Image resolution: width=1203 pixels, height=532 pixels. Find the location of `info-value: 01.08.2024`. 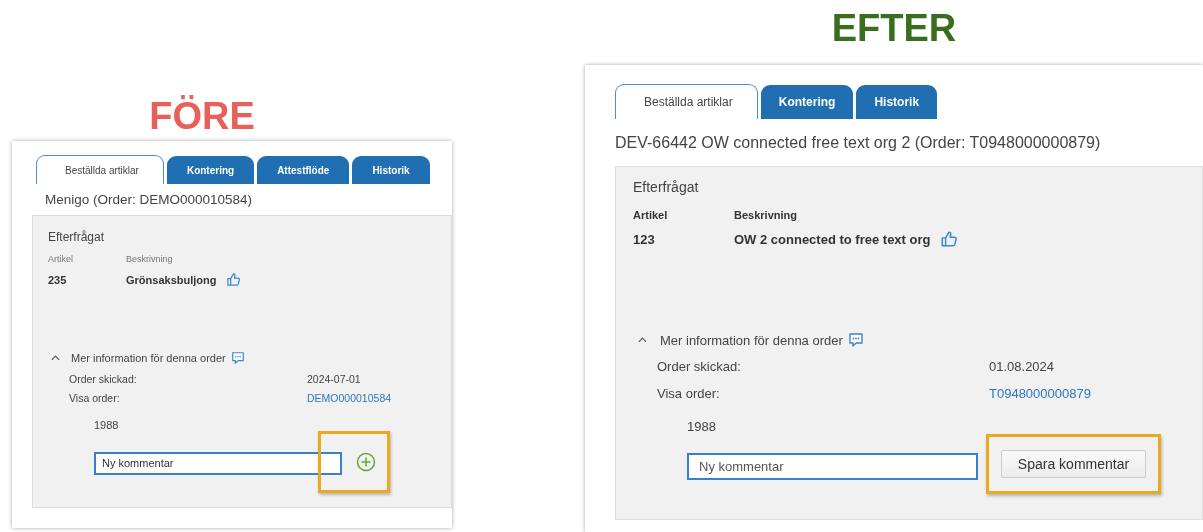

info-value: 01.08.2024 is located at coordinates (1022, 366).